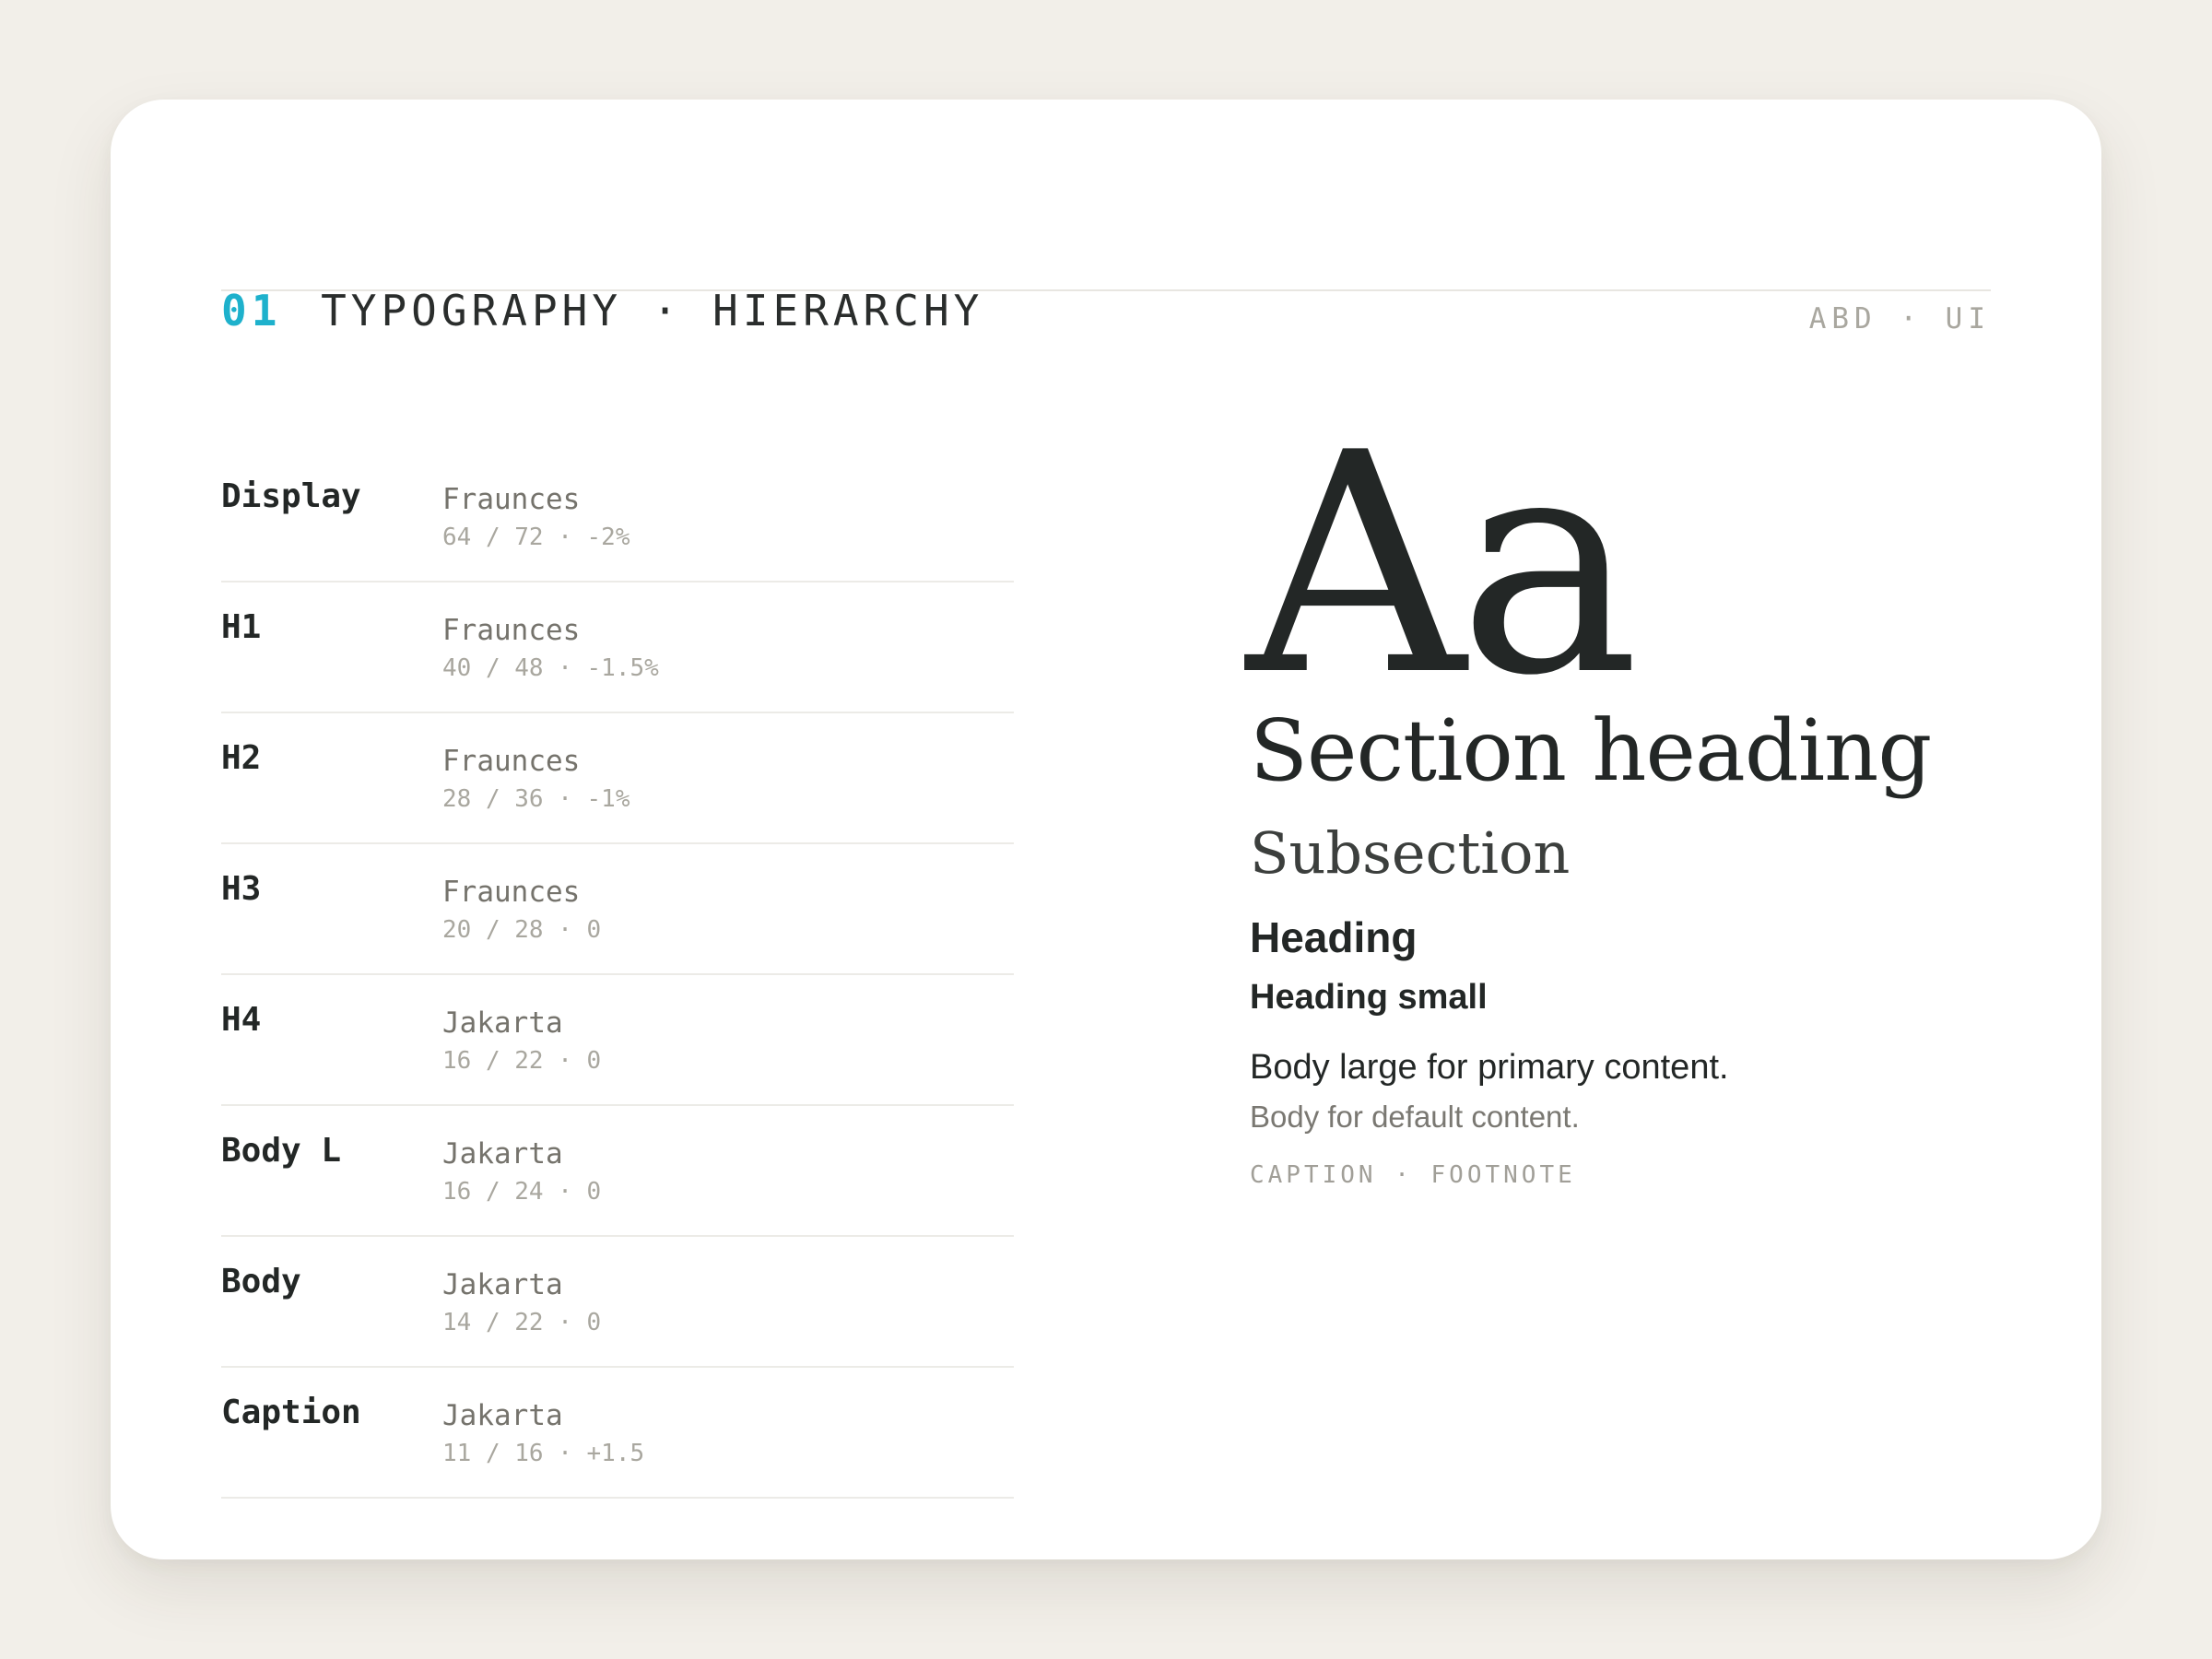 This screenshot has width=2212, height=1659. What do you see at coordinates (1334, 937) in the screenshot?
I see `specimen-h3: Heading` at bounding box center [1334, 937].